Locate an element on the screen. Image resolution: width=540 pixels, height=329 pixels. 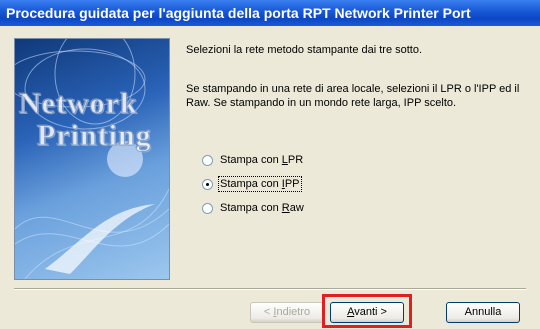
option-raw-label: Stampa con Raw is located at coordinates (262, 208).